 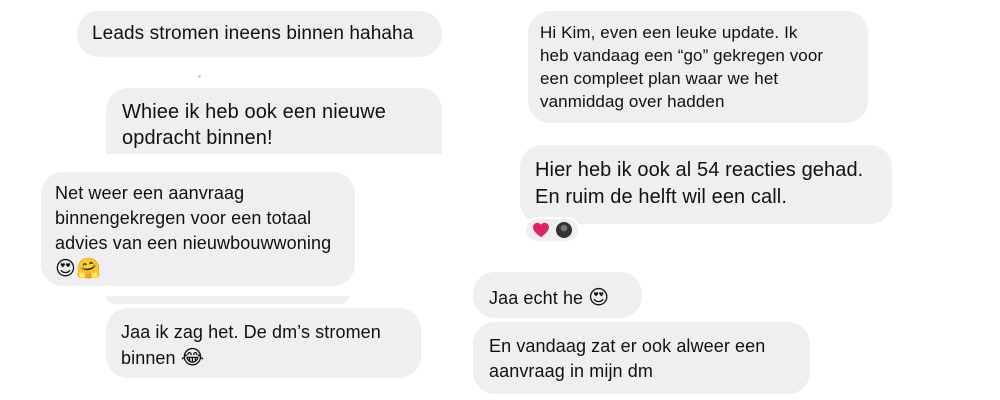 I want to click on message-text: advies van een nieuwbouwwoning, so click(x=193, y=243).